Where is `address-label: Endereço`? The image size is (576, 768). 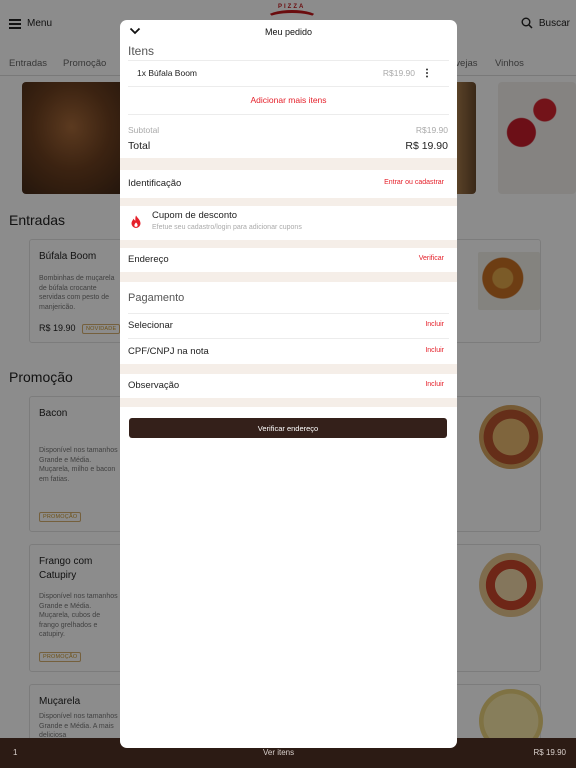
address-label: Endereço is located at coordinates (148, 259).